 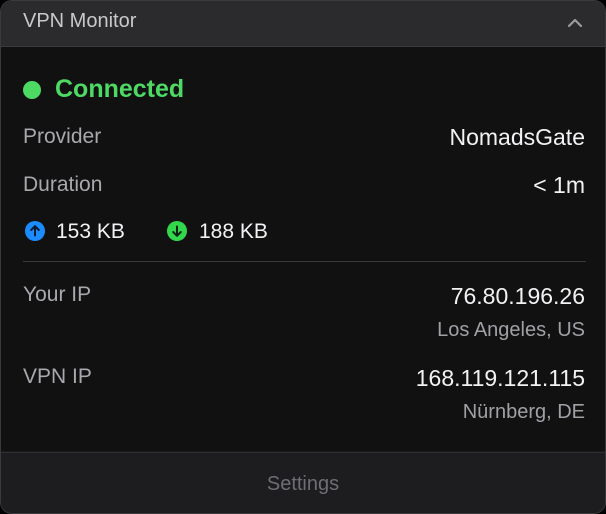 What do you see at coordinates (57, 294) in the screenshot?
I see `your-ip-label: Your IP` at bounding box center [57, 294].